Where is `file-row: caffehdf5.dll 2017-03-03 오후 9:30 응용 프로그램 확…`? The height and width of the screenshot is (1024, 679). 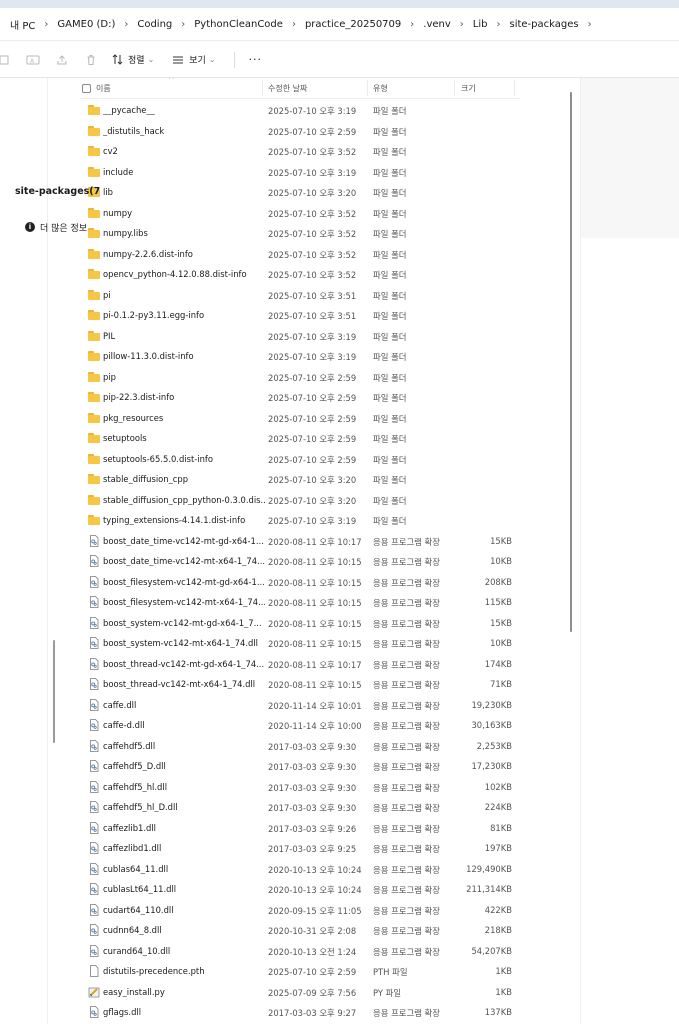 file-row: caffehdf5.dll 2017-03-03 오후 9:30 응용 프로그램 확… is located at coordinates (328, 746).